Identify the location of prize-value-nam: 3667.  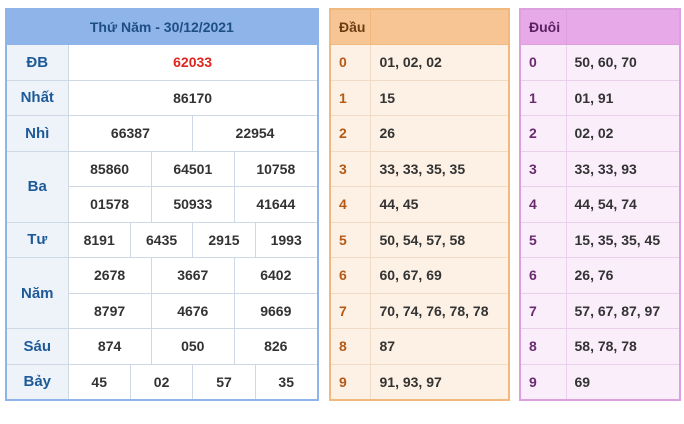
(192, 275).